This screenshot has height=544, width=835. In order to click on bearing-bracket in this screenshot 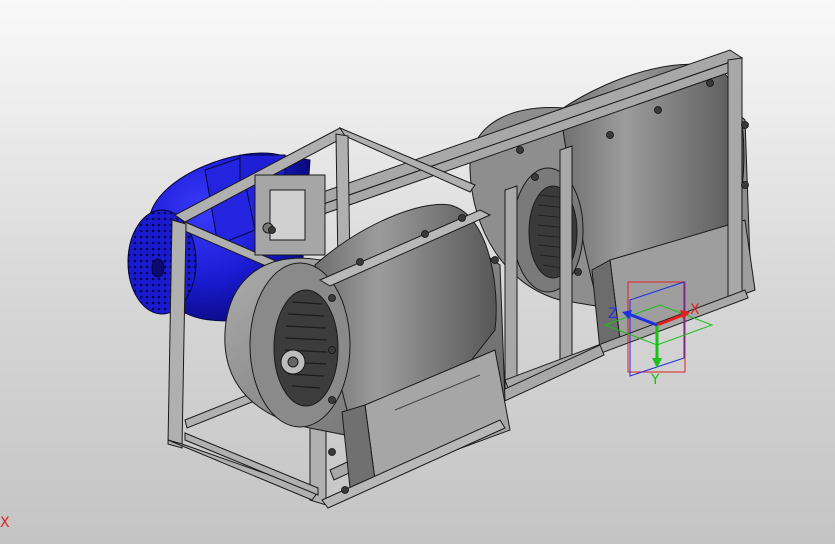, I will do `click(290, 215)`.